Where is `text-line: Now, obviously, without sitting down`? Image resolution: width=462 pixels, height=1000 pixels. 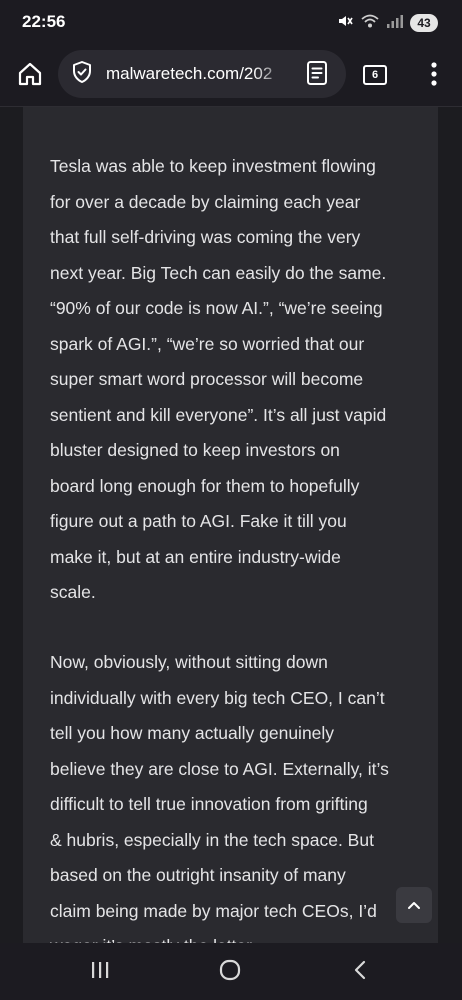
text-line: Now, obviously, without sitting down is located at coordinates (189, 662).